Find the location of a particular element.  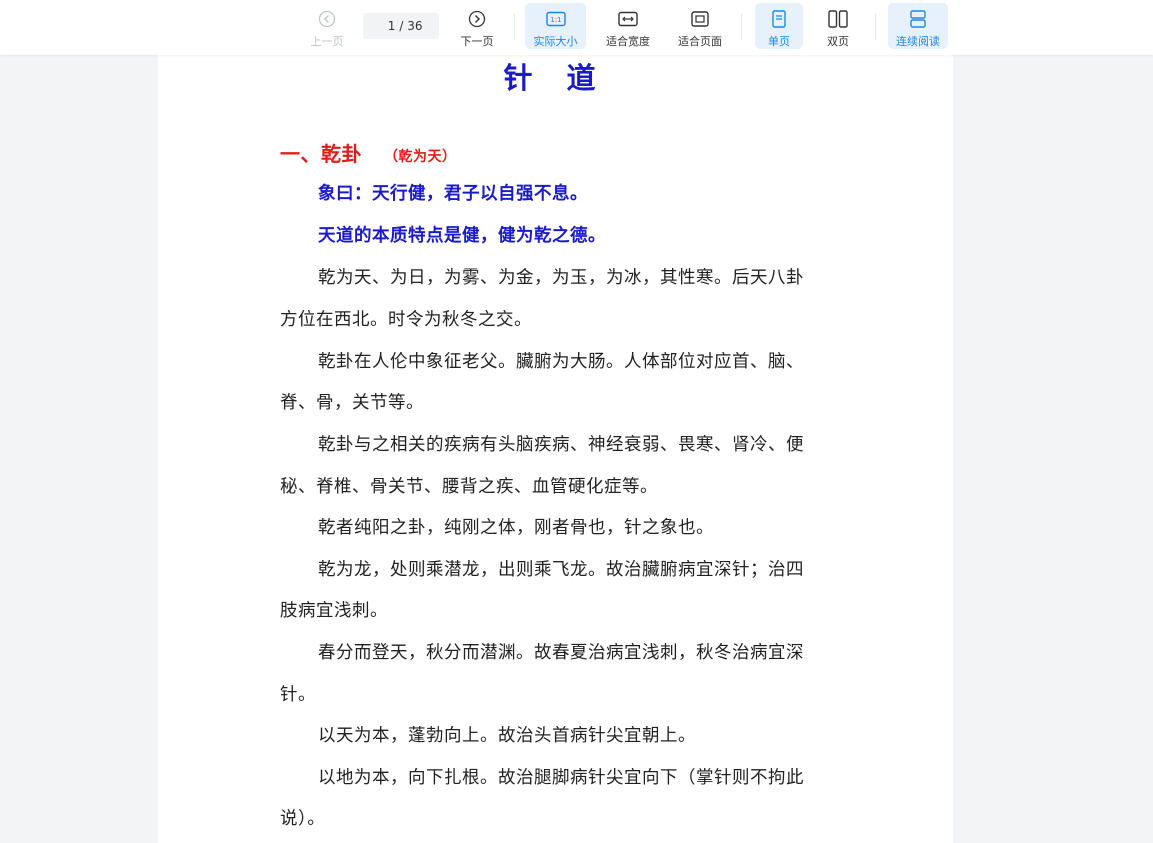

fit-page-label: 适合页面 is located at coordinates (700, 41).